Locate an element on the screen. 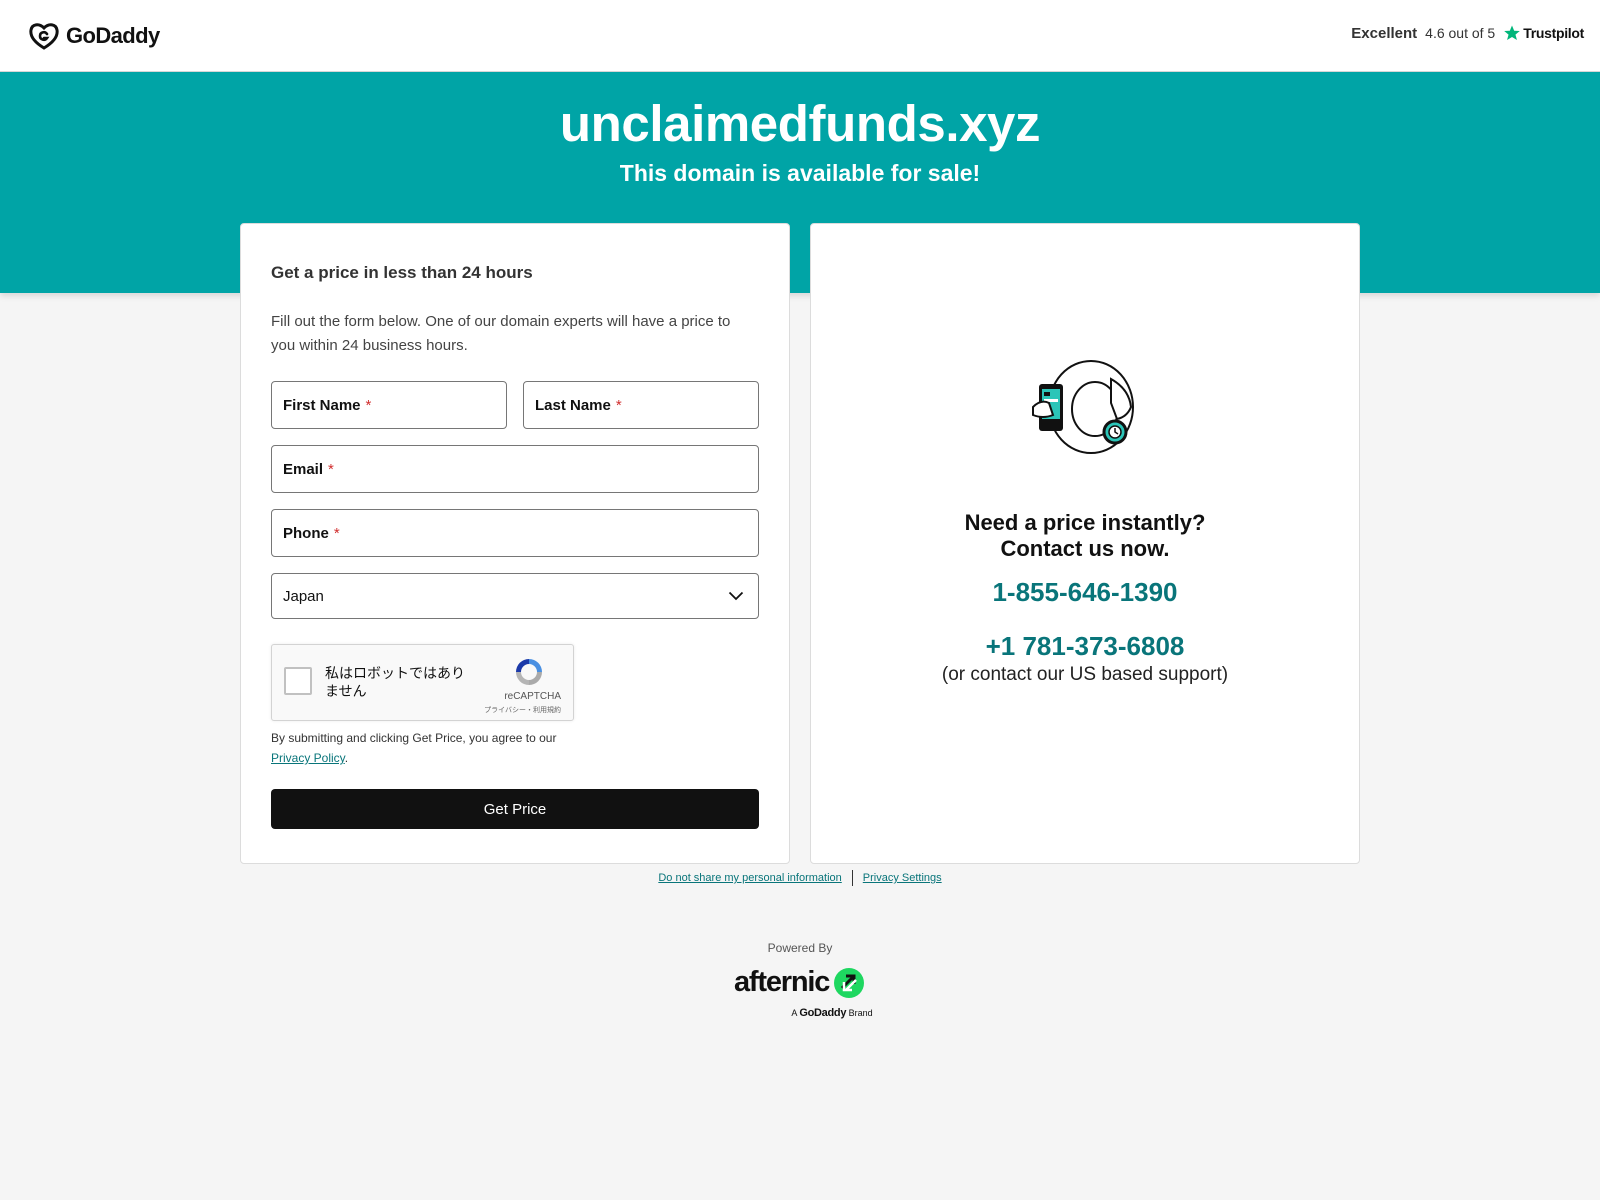 The height and width of the screenshot is (1200, 1600). recaptcha-icon is located at coordinates (529, 672).